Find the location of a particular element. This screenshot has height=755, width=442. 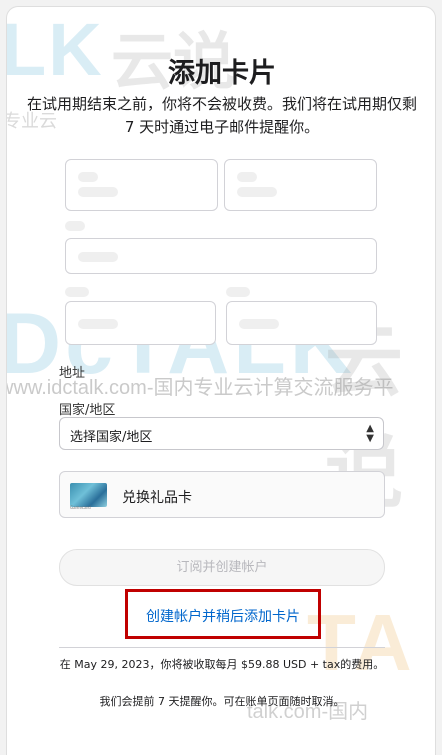

highlight-box: 创建帐户并稍后添加卡片 is located at coordinates (223, 614).